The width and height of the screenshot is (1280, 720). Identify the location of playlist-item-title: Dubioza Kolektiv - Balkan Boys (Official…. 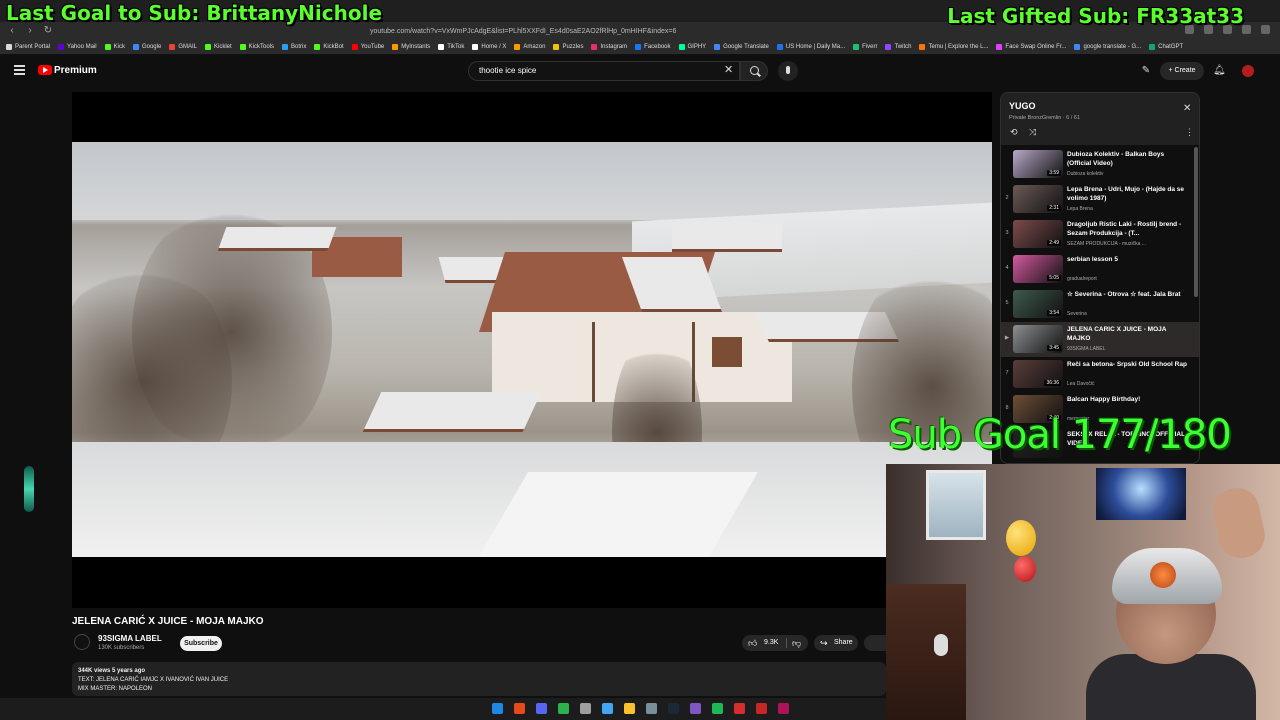
(1127, 159).